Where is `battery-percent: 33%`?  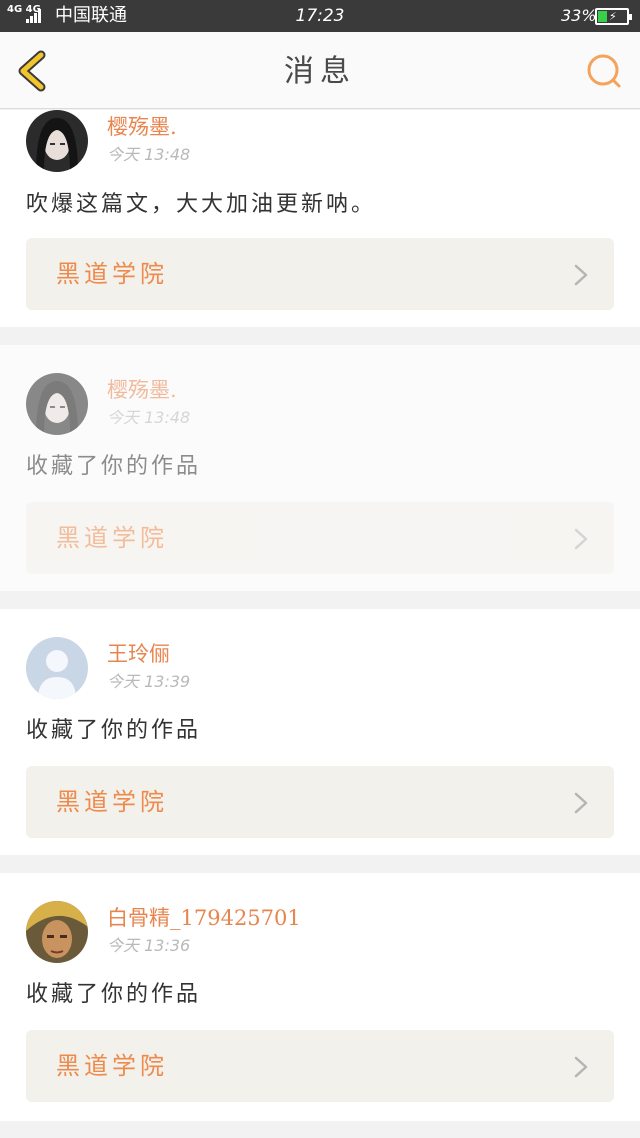 battery-percent: 33% is located at coordinates (579, 15).